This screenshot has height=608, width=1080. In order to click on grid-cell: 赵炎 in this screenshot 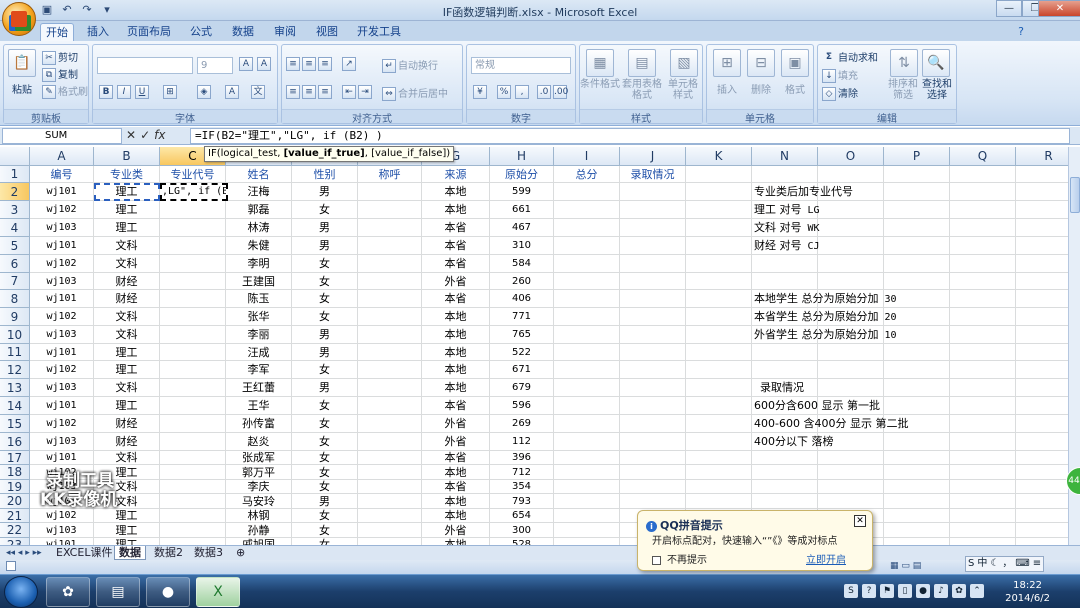, I will do `click(259, 442)`.